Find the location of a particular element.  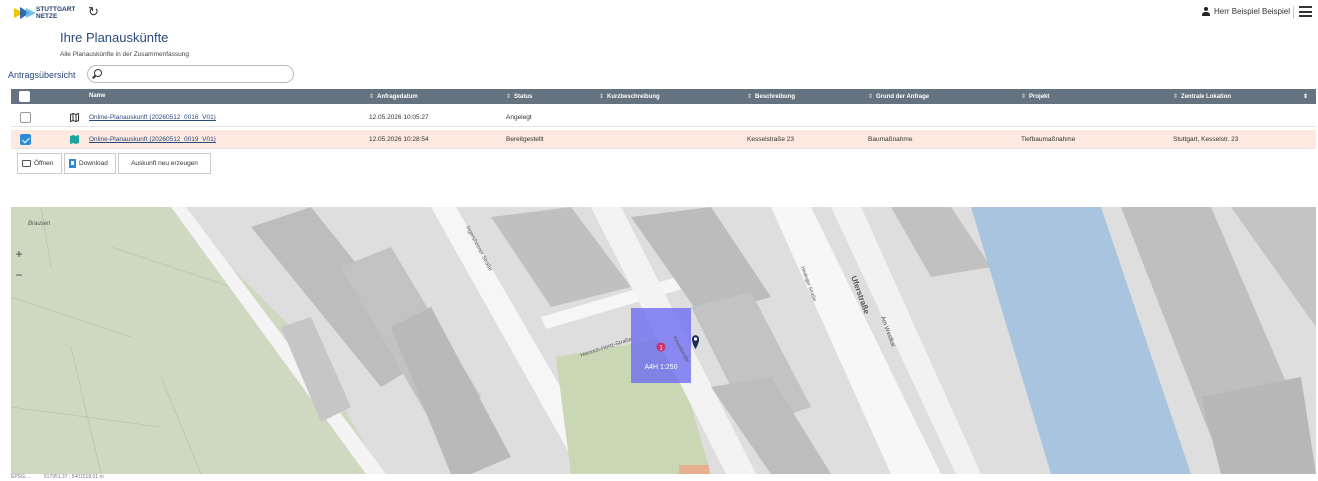

refresh-icon: ↻ is located at coordinates (93, 12).